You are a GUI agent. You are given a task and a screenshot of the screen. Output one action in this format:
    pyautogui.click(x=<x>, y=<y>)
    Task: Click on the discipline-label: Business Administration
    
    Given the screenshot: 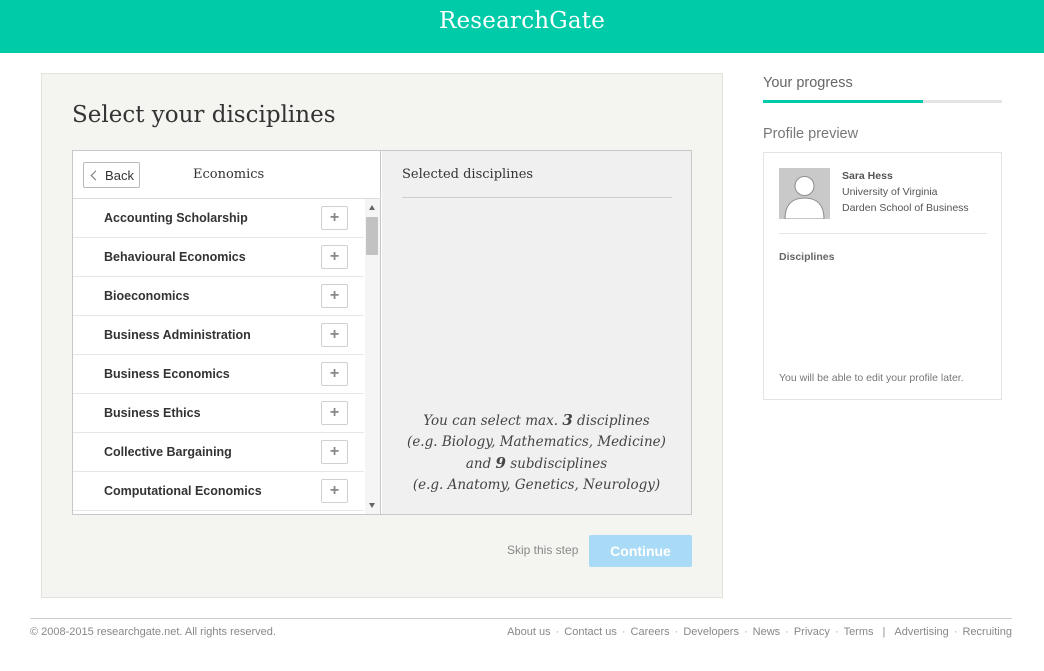 What is the action you would take?
    pyautogui.click(x=177, y=335)
    